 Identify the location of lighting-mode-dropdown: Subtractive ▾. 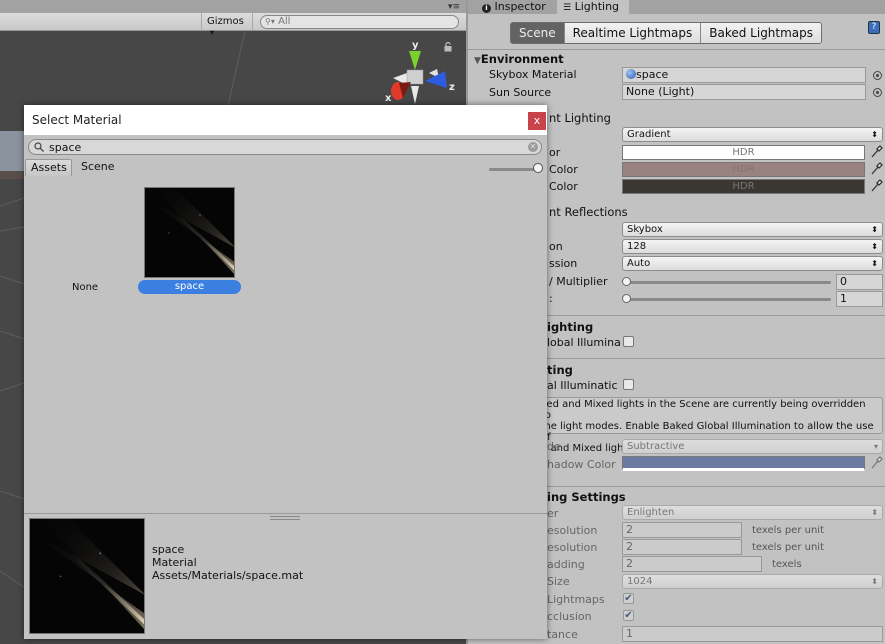
(752, 446).